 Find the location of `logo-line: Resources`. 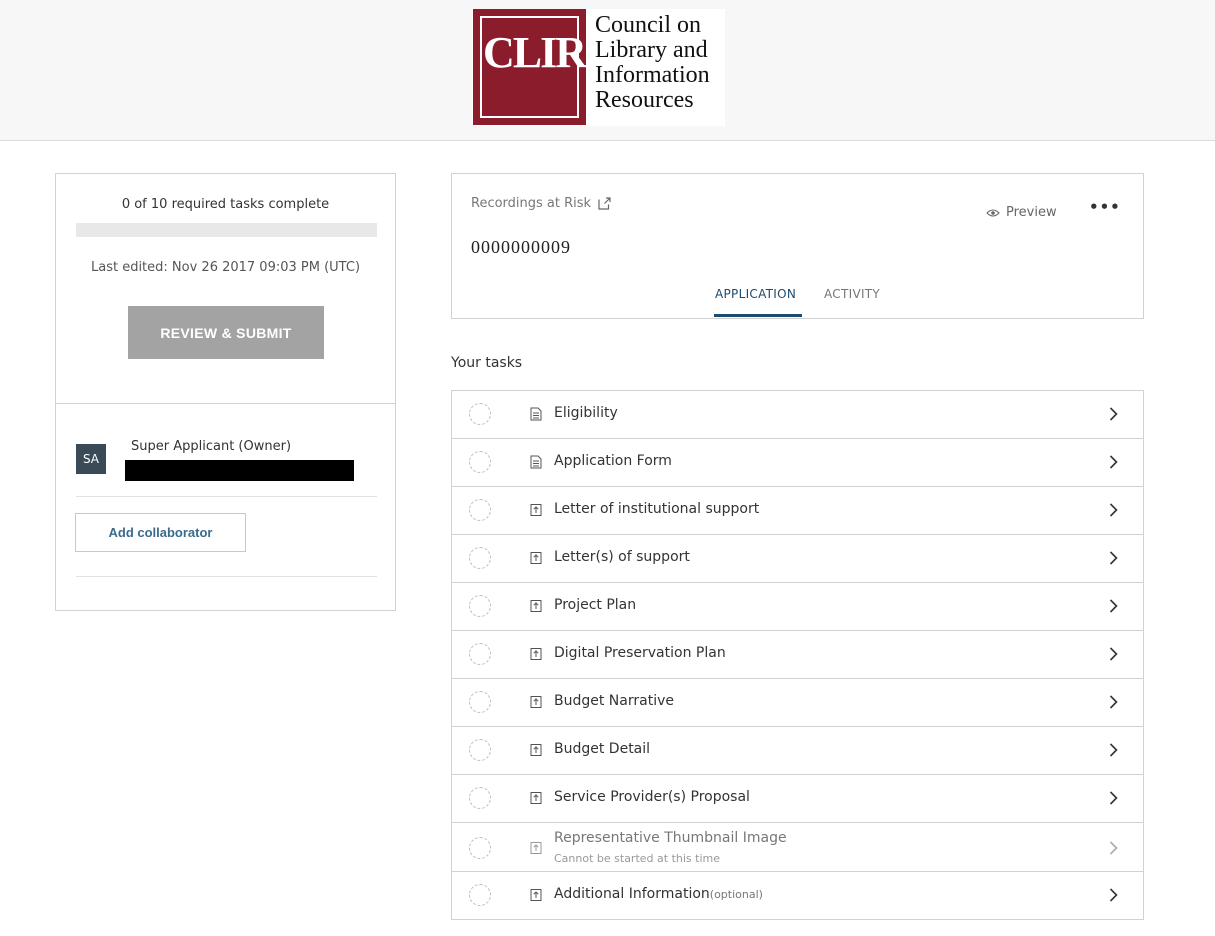

logo-line: Resources is located at coordinates (644, 100).